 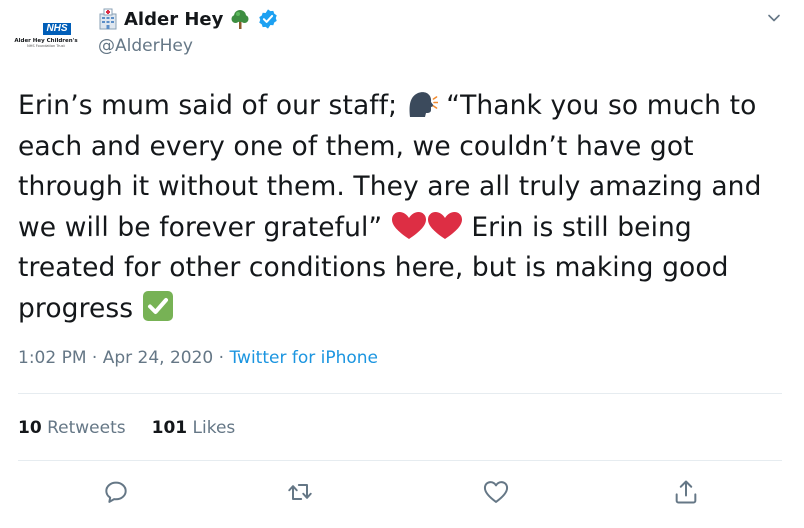 What do you see at coordinates (686, 492) in the screenshot?
I see `share-icon` at bounding box center [686, 492].